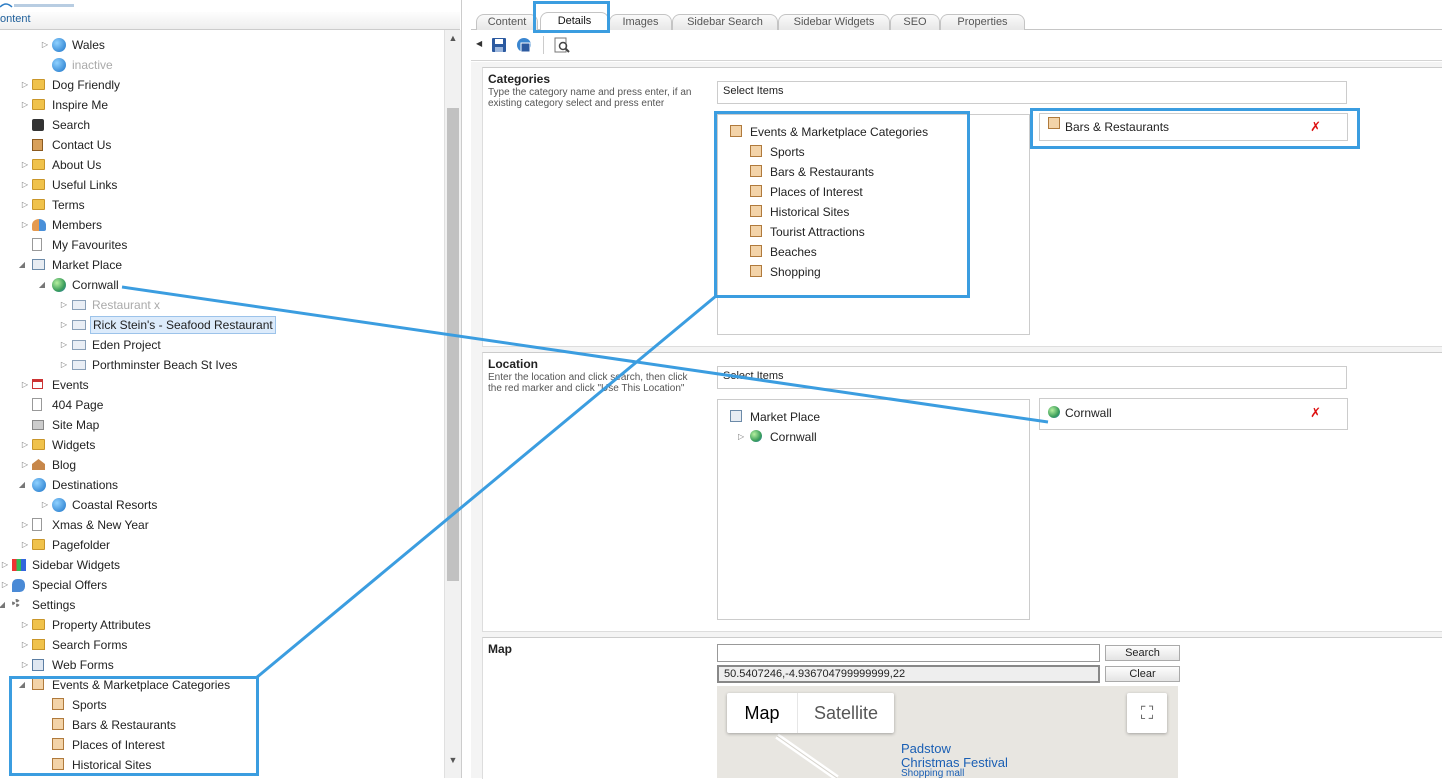 This screenshot has width=1442, height=779. What do you see at coordinates (571, 17) in the screenshot?
I see `highlight-details-tab` at bounding box center [571, 17].